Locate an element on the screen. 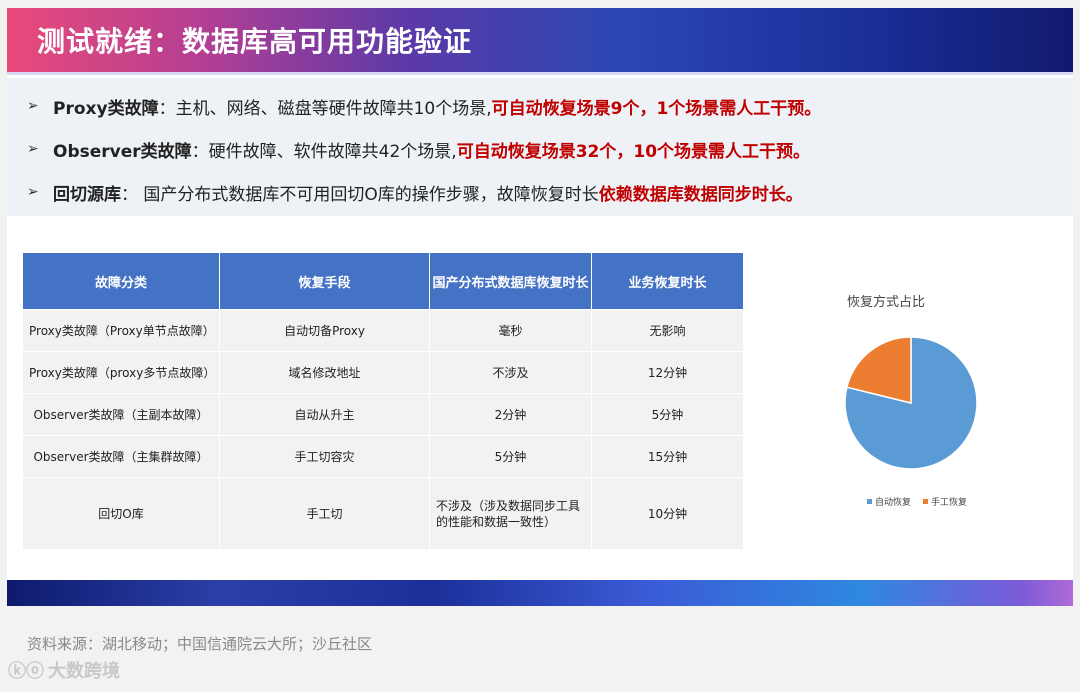 This screenshot has height=692, width=1080. table-row: Proxy类故障（Proxy单节点故障） 自动切备Proxy 毫秒 无影响 is located at coordinates (383, 330).